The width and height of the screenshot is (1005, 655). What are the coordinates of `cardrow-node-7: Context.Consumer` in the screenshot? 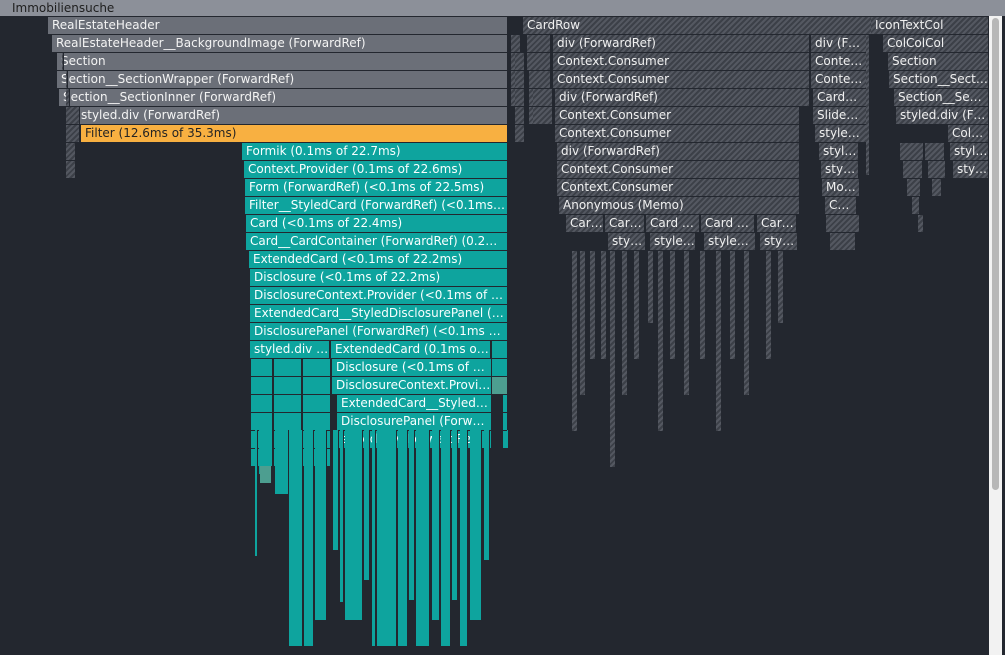 It's located at (677, 133).